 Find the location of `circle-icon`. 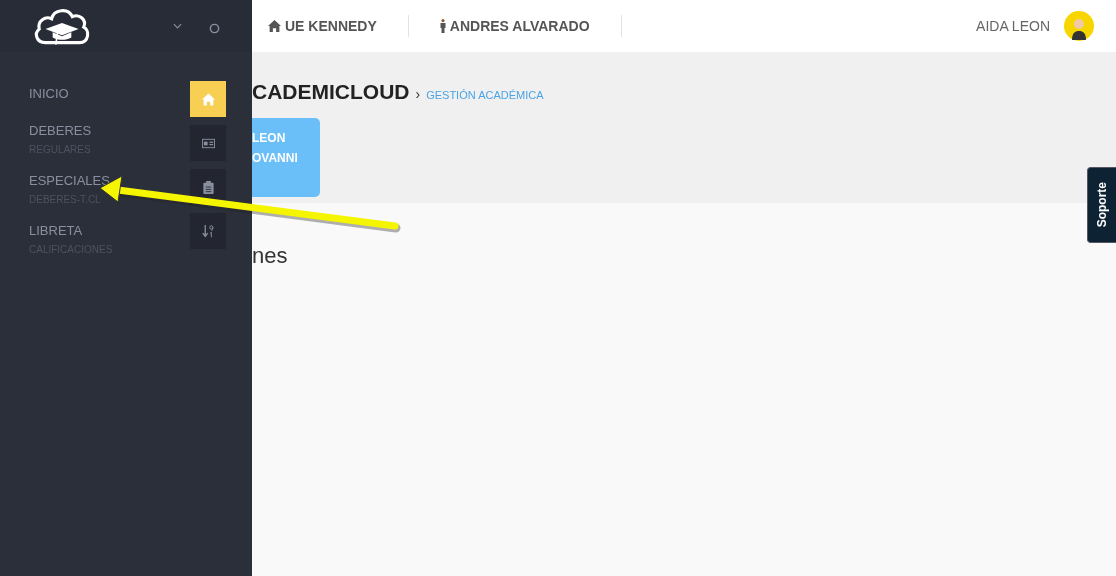

circle-icon is located at coordinates (214, 28).